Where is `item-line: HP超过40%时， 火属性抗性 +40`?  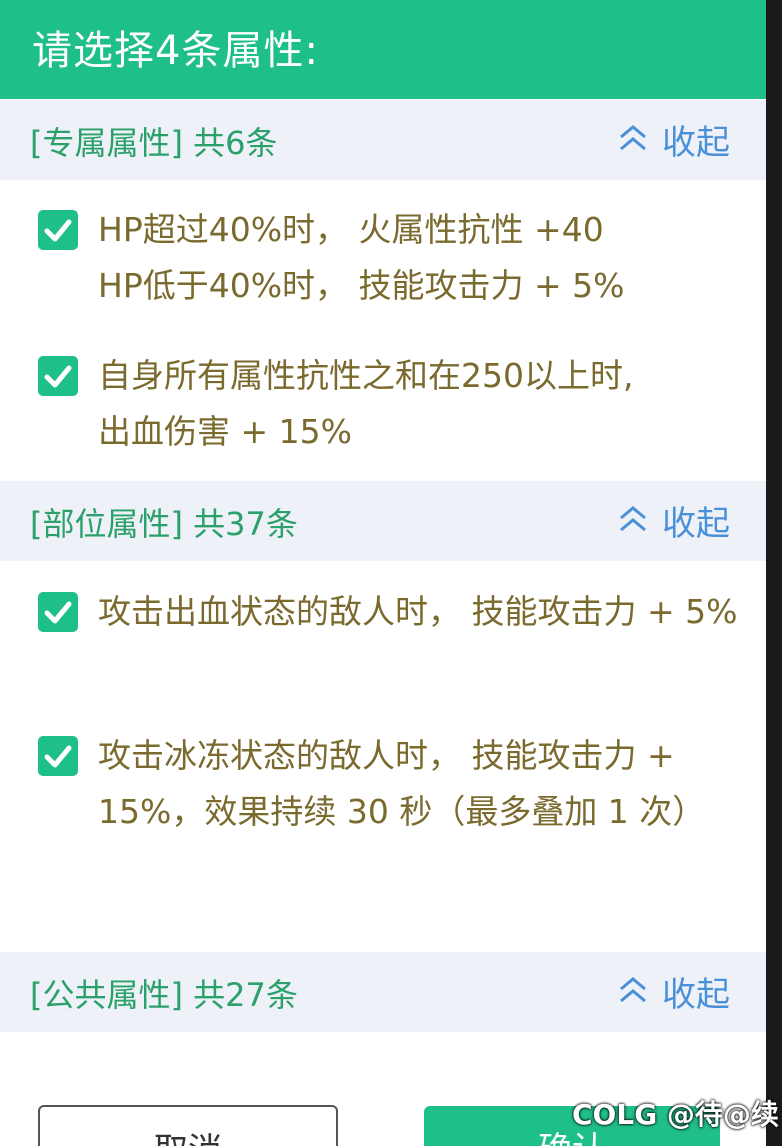
item-line: HP超过40%时， 火属性抗性 +40 is located at coordinates (351, 229).